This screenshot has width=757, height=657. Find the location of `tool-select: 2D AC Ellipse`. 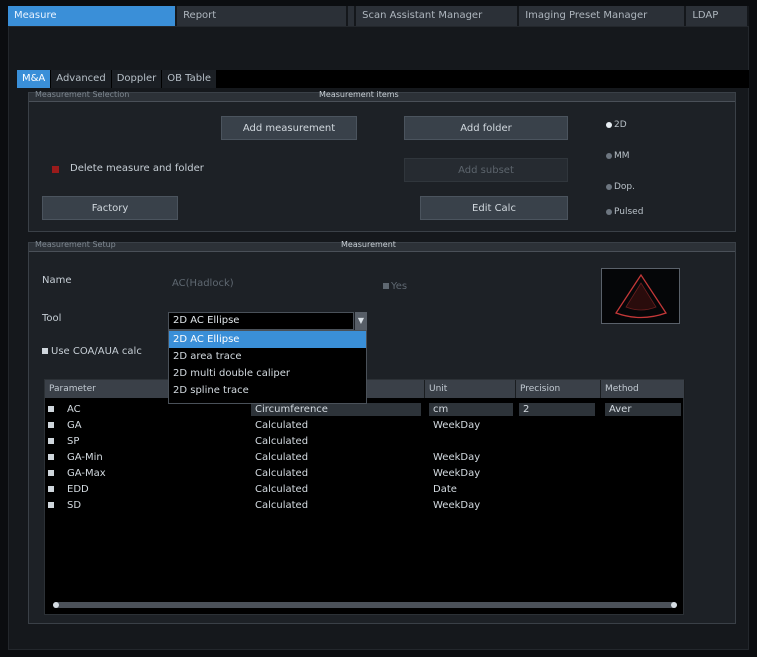

tool-select: 2D AC Ellipse is located at coordinates (261, 321).